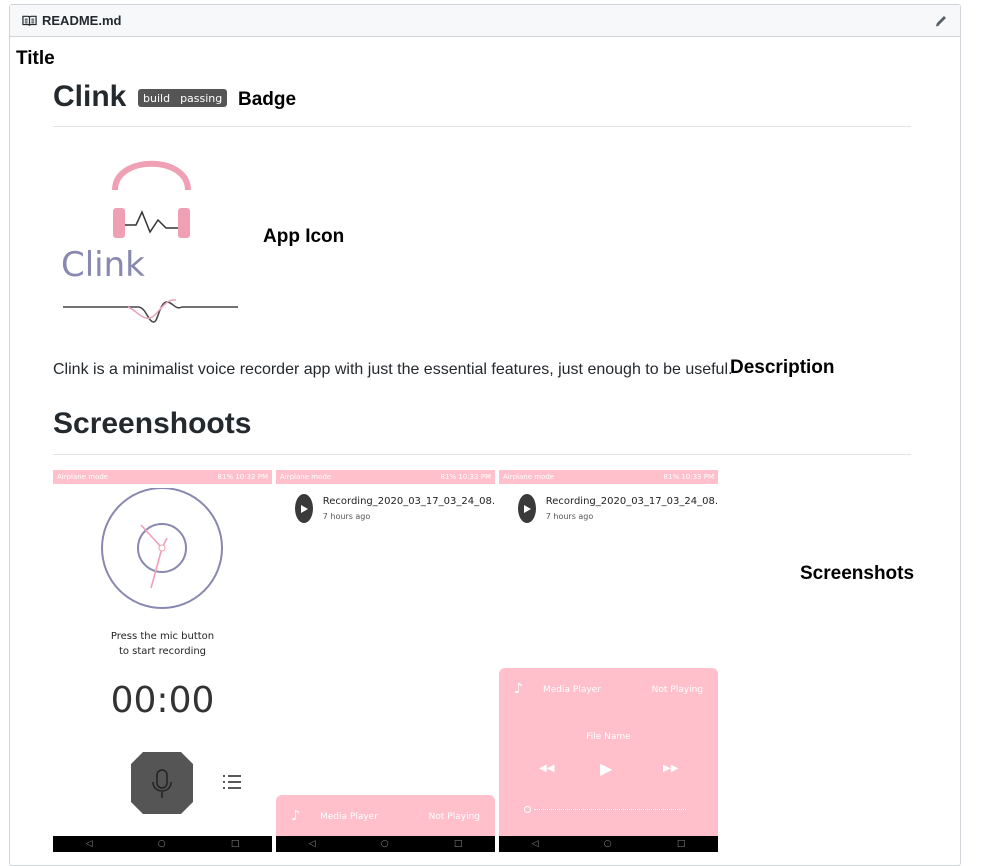  I want to click on annotation-badge: Badge, so click(267, 99).